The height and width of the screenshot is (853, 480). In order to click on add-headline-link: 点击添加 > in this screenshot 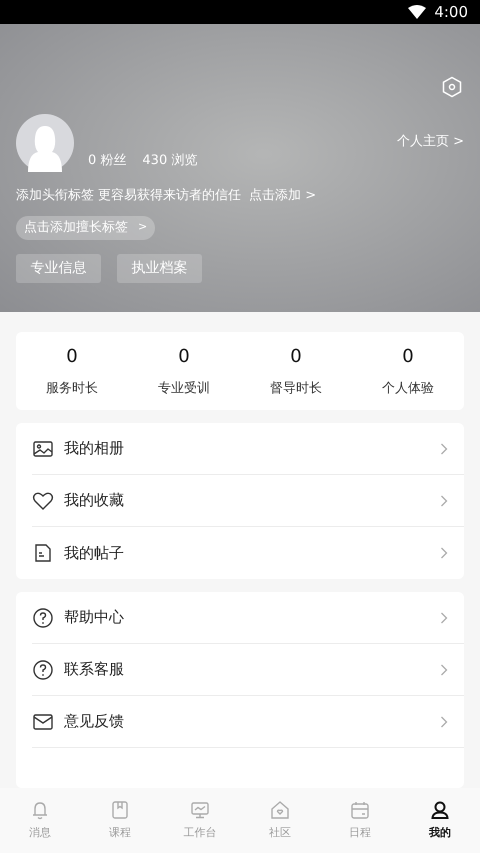, I will do `click(282, 196)`.